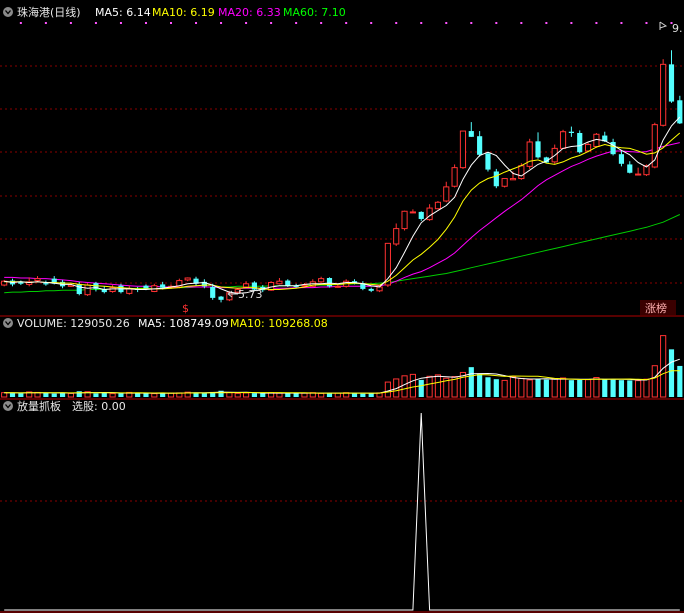 This screenshot has width=684, height=613. What do you see at coordinates (342, 254) in the screenshot?
I see `ma60-line` at bounding box center [342, 254].